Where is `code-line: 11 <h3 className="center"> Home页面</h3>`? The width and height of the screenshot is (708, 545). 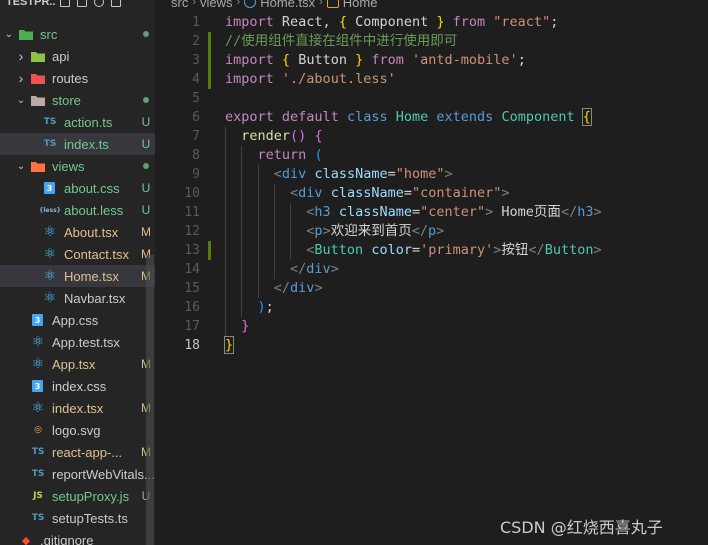 code-line: 11 <h3 className="center"> Home页面</h3> is located at coordinates (431, 212).